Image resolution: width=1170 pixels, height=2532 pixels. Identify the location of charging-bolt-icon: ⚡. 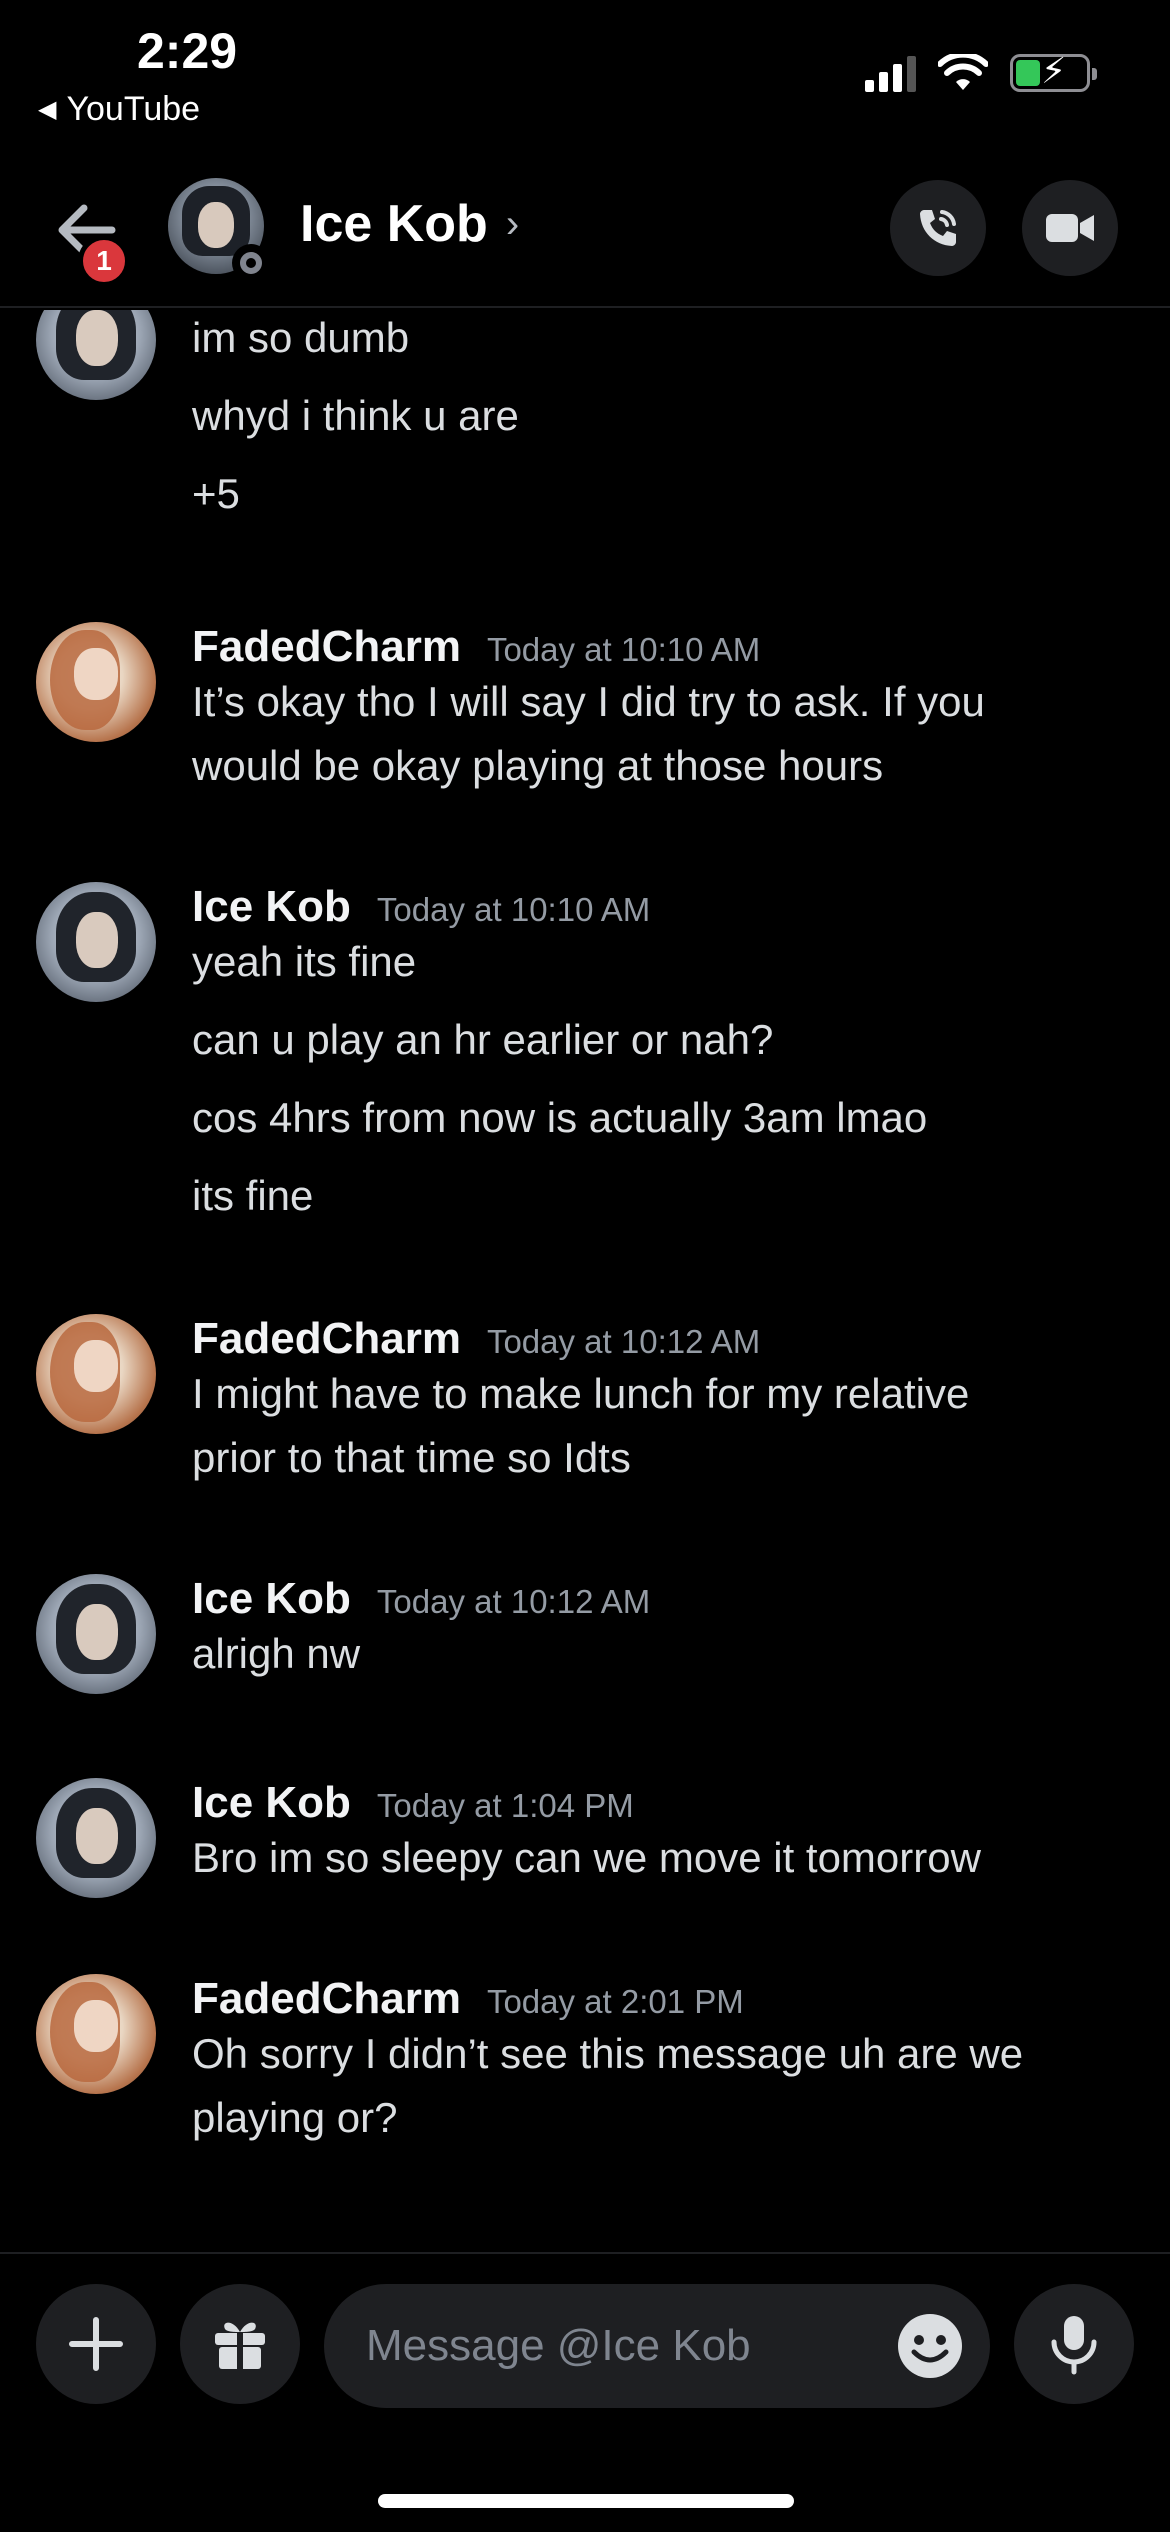
(1054, 70).